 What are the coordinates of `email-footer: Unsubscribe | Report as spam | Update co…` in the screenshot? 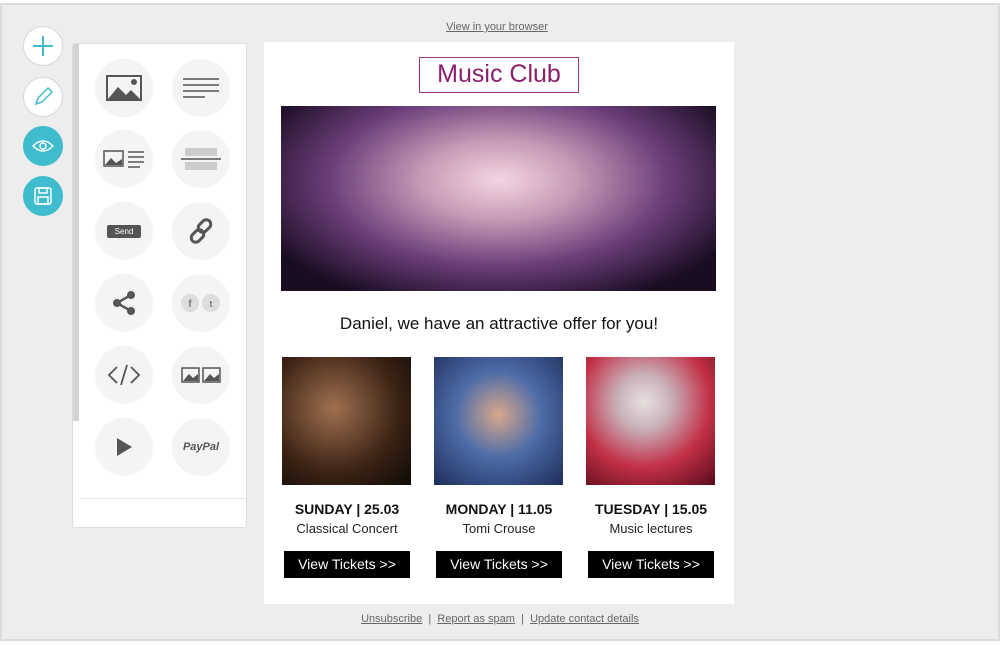 It's located at (500, 619).